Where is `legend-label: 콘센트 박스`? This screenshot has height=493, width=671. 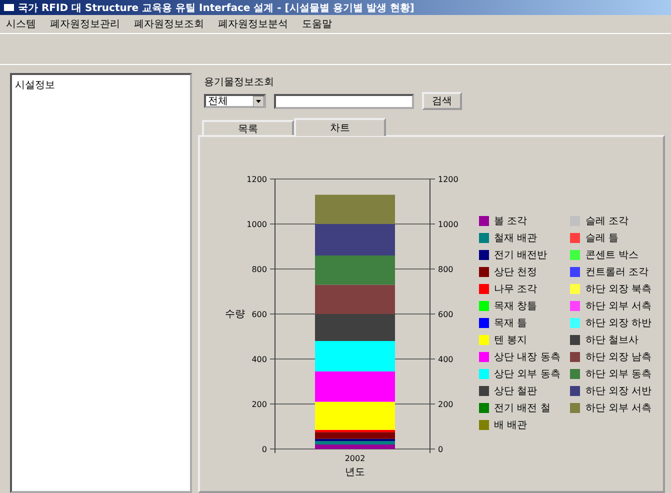 legend-label: 콘센트 박스 is located at coordinates (612, 255).